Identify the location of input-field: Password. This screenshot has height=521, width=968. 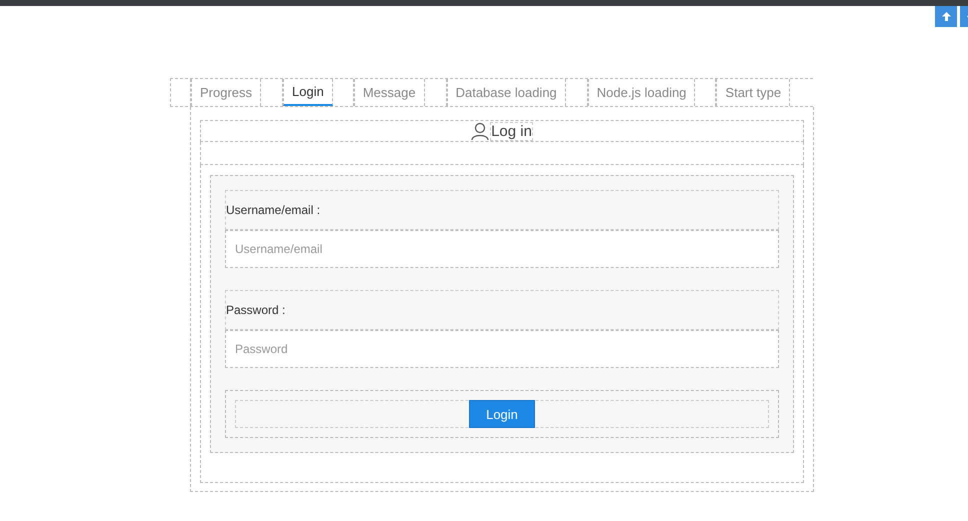
(502, 349).